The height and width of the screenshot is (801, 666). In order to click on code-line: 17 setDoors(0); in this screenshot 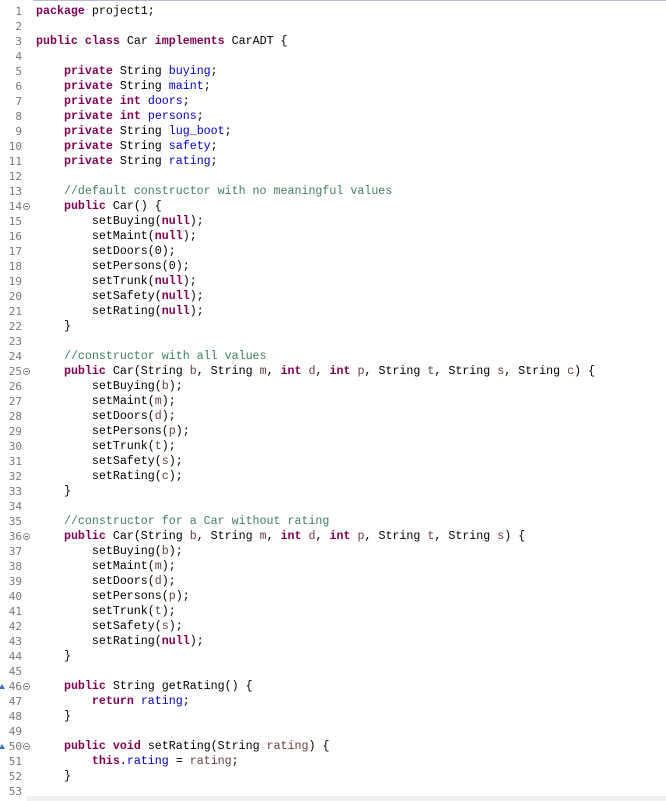, I will do `click(333, 251)`.